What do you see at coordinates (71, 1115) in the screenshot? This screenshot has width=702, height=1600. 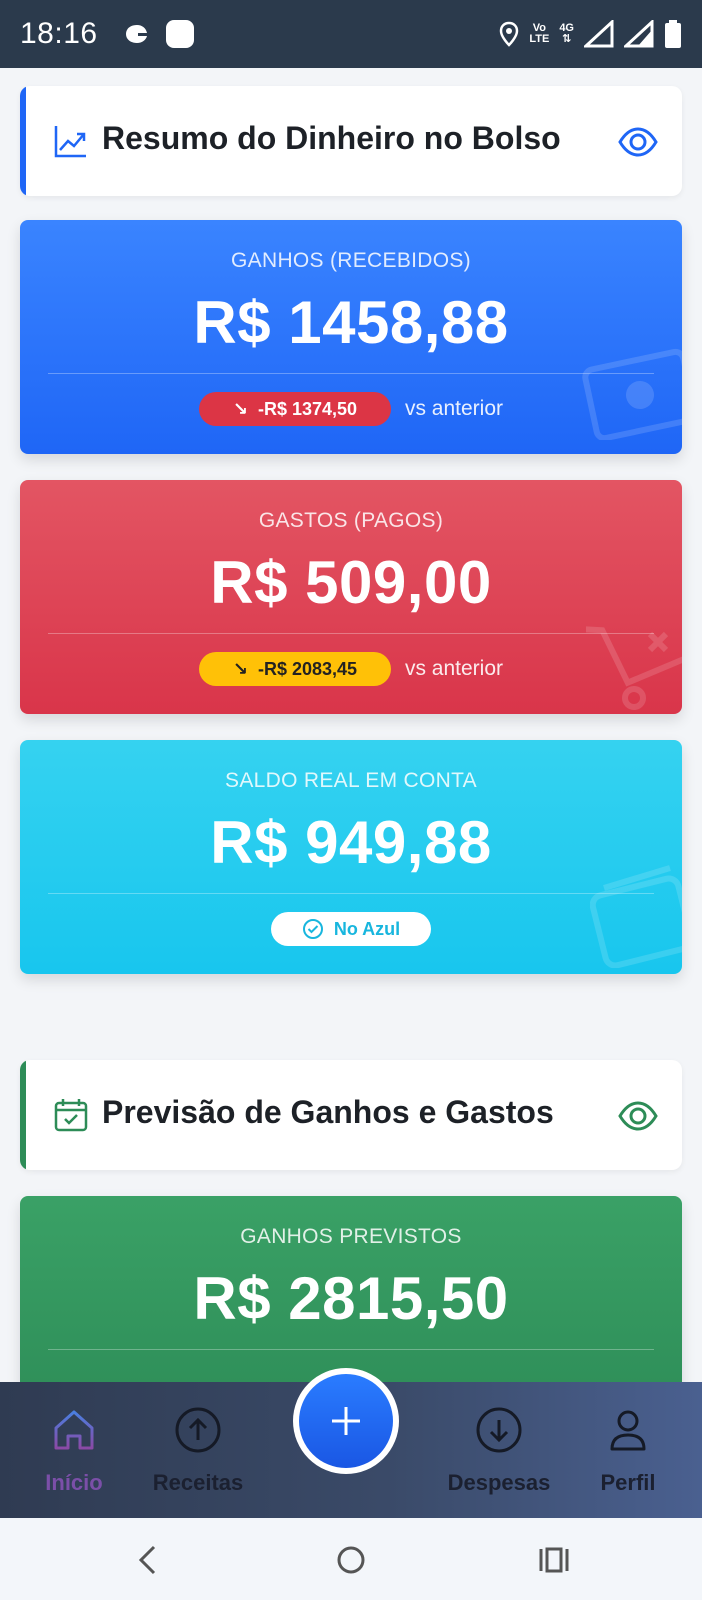 I see `calendar-check-icon` at bounding box center [71, 1115].